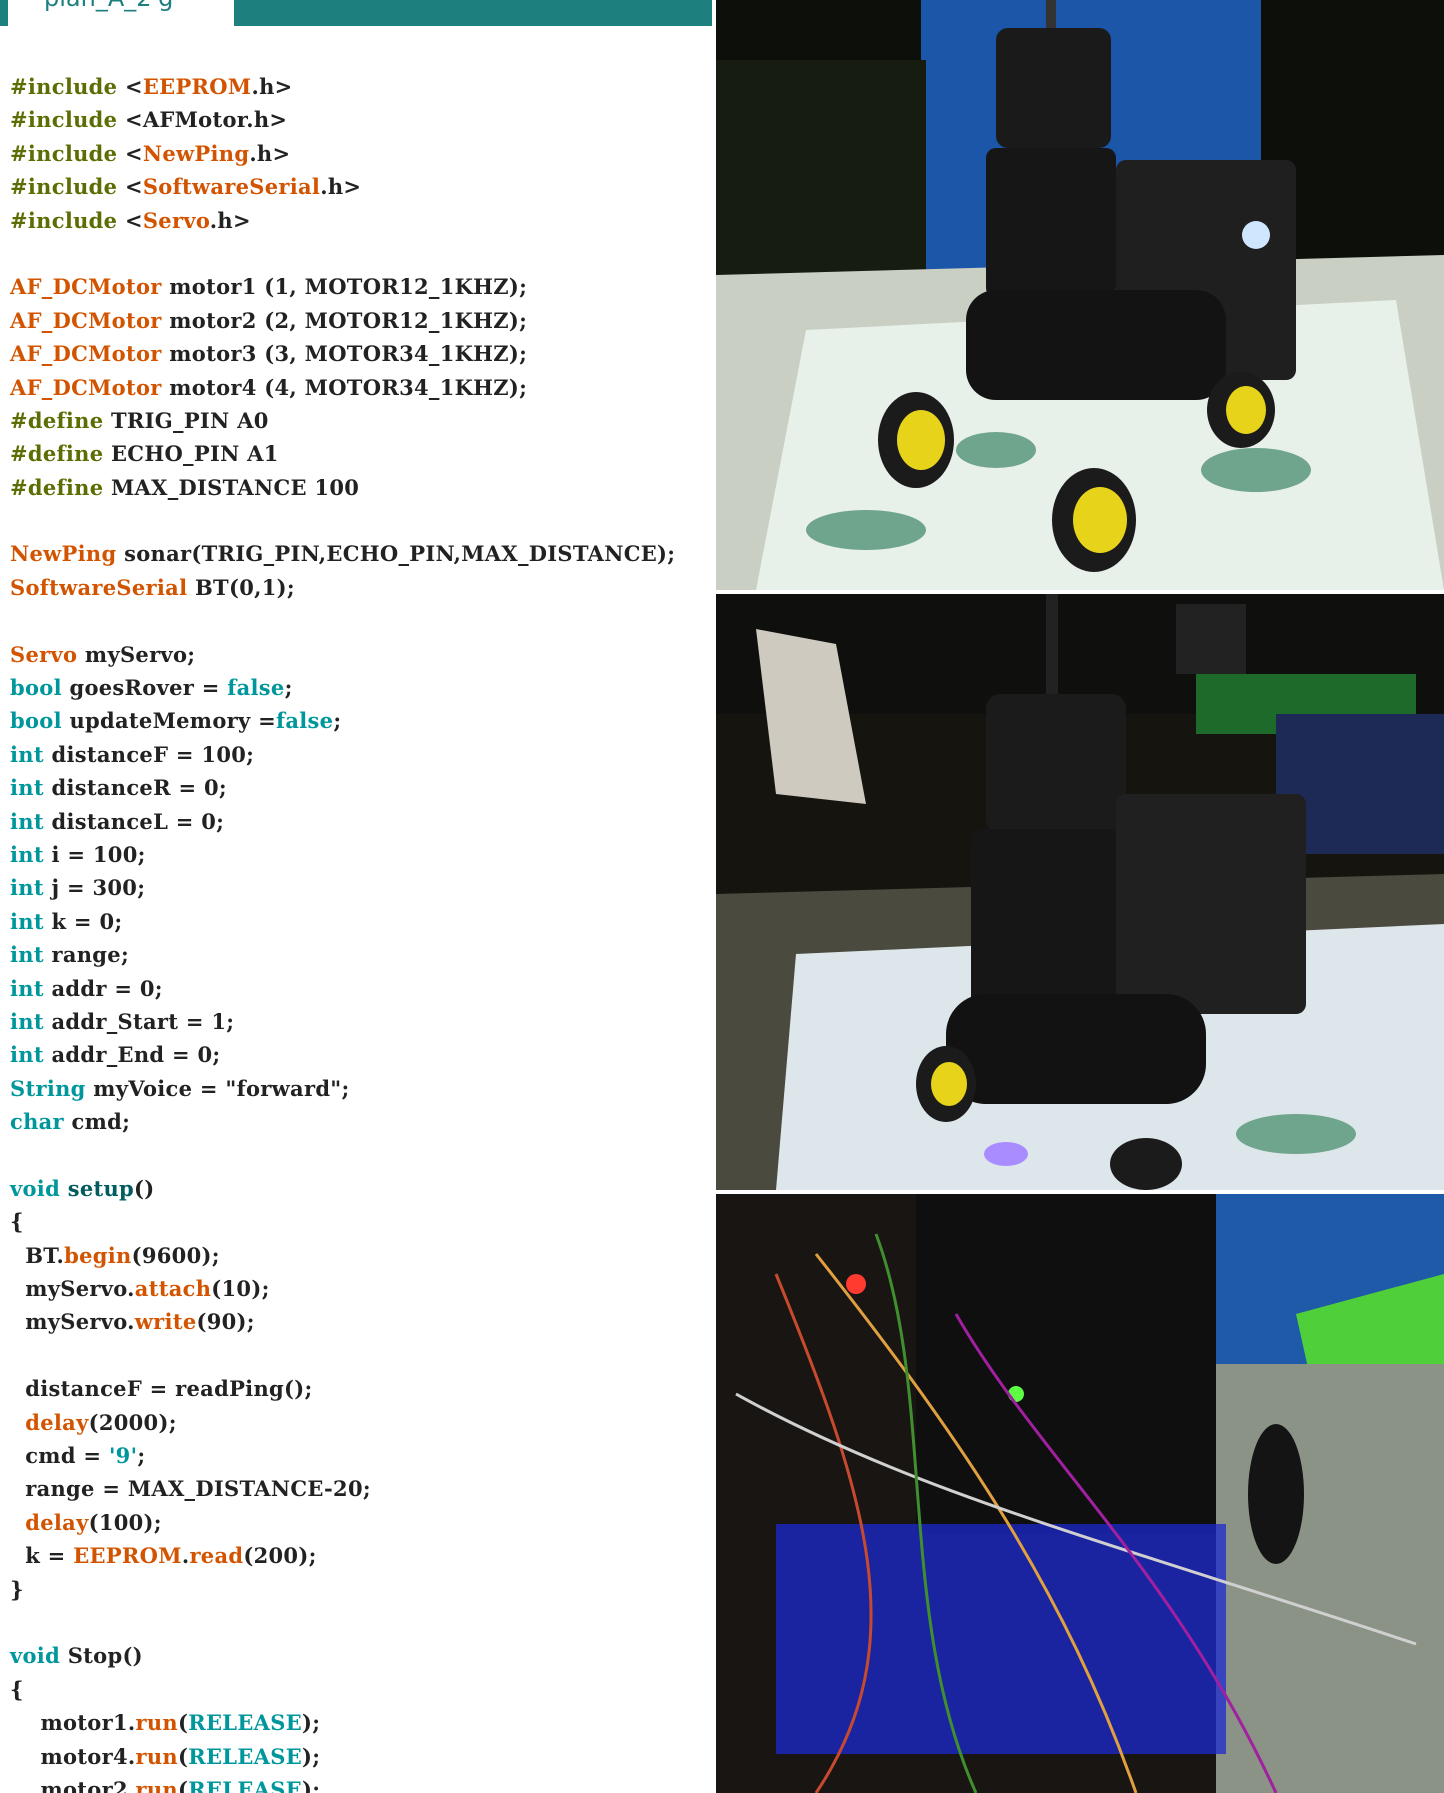  Describe the element at coordinates (121, 13) in the screenshot. I see `tab-sketch: plan_A_2'g` at that location.